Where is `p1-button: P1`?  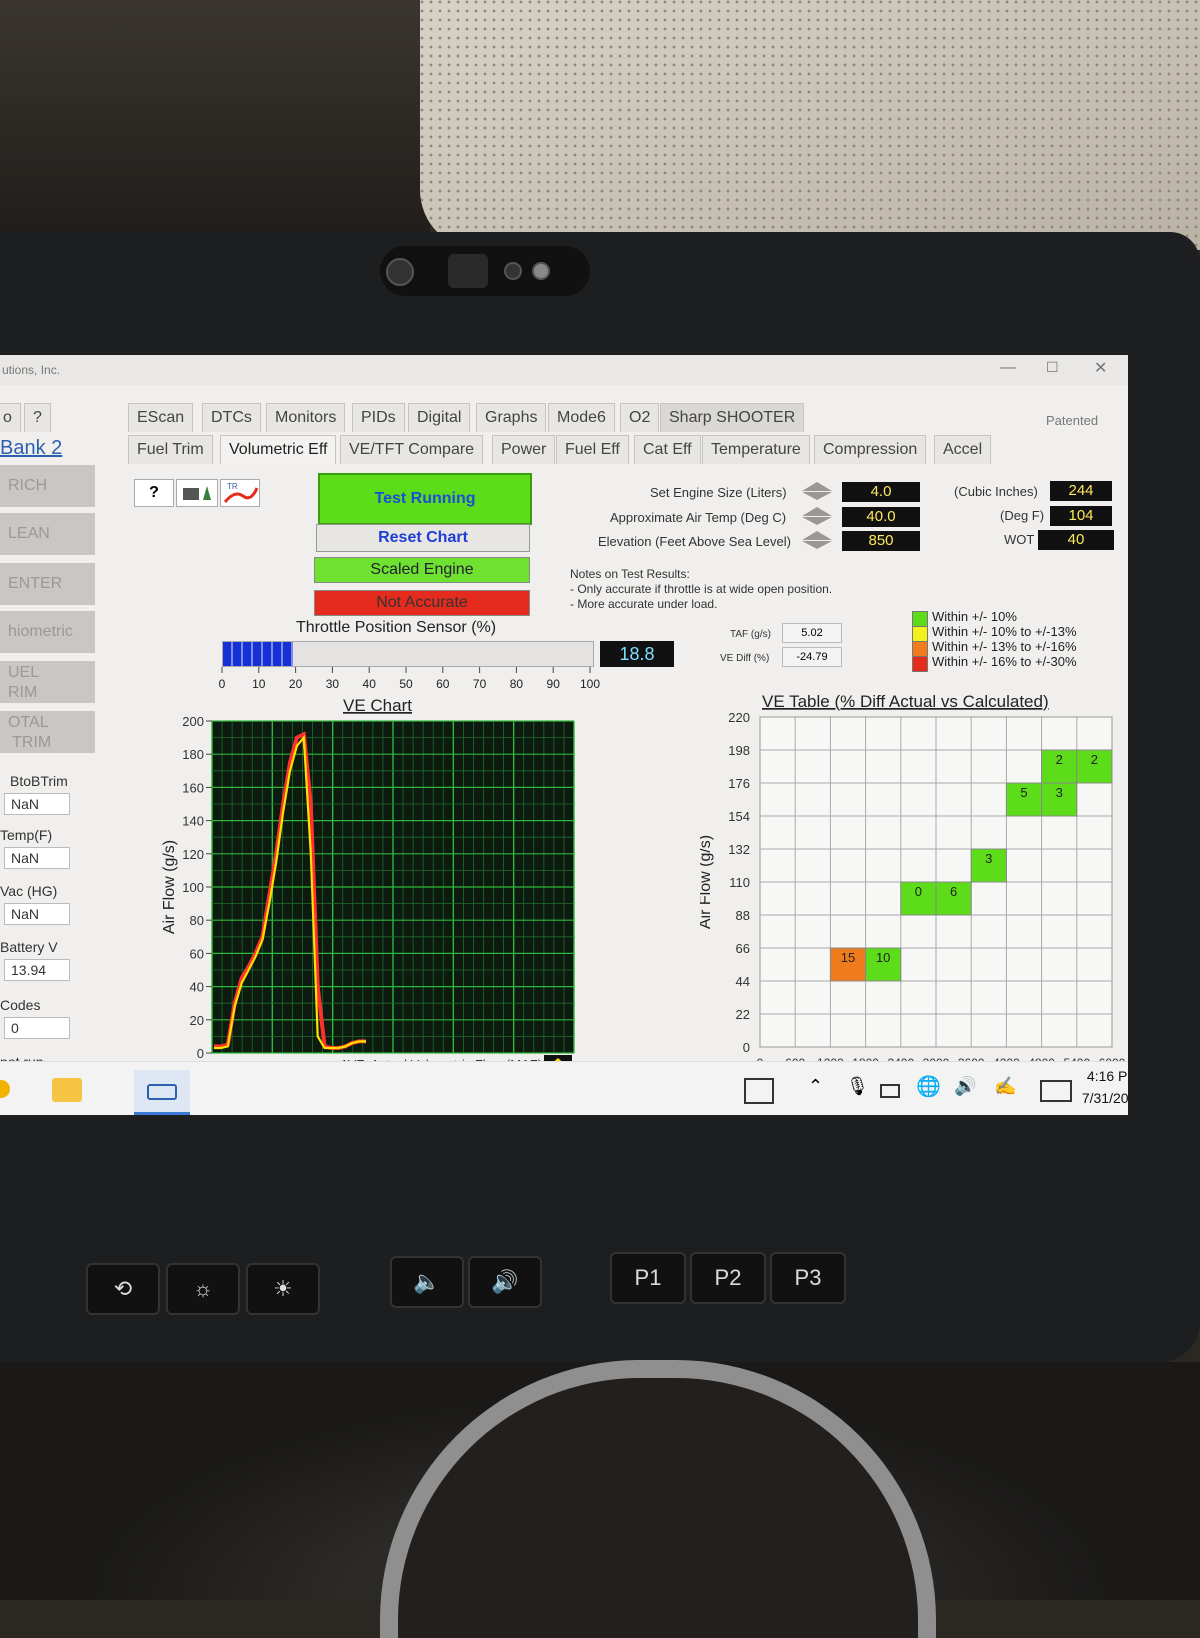
p1-button: P1 is located at coordinates (648, 1278).